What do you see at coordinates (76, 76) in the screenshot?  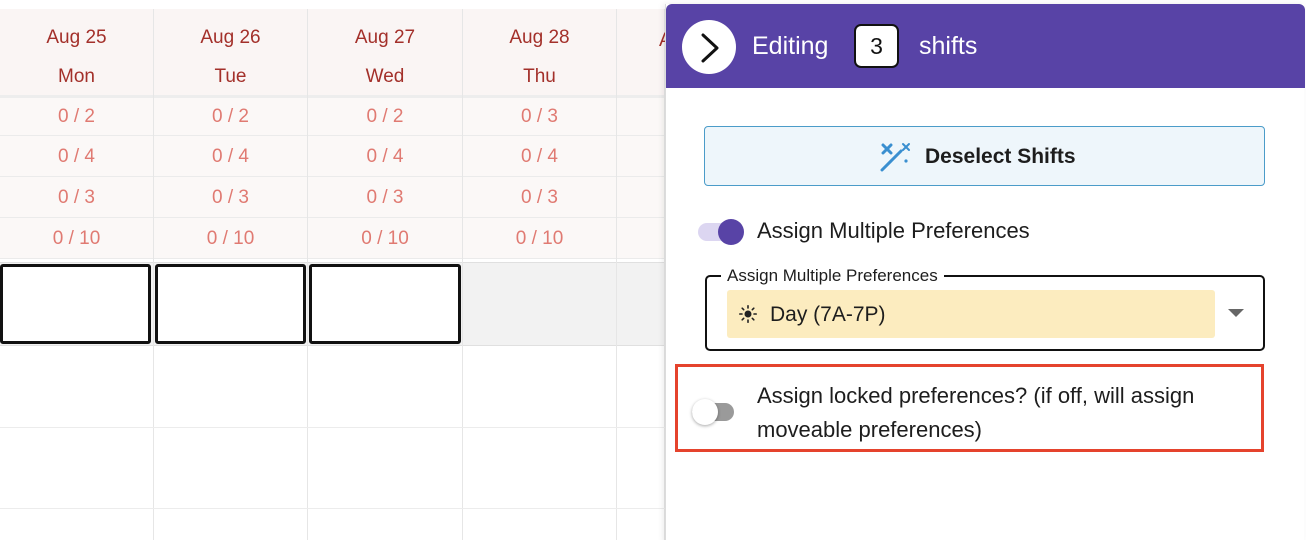 I see `day-weekday: Mon` at bounding box center [76, 76].